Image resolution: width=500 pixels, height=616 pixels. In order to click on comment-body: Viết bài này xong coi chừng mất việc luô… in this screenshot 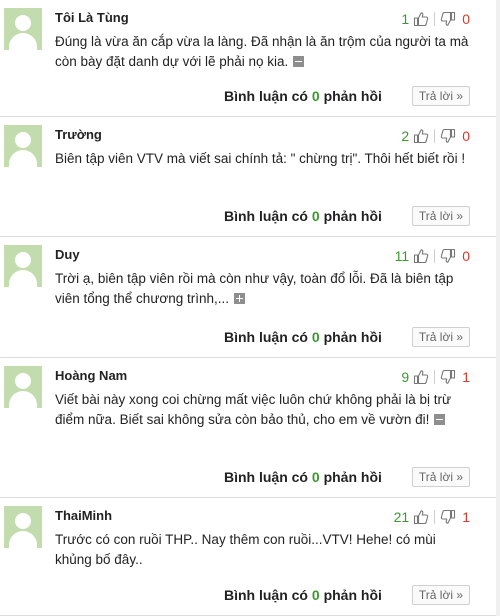, I will do `click(253, 409)`.